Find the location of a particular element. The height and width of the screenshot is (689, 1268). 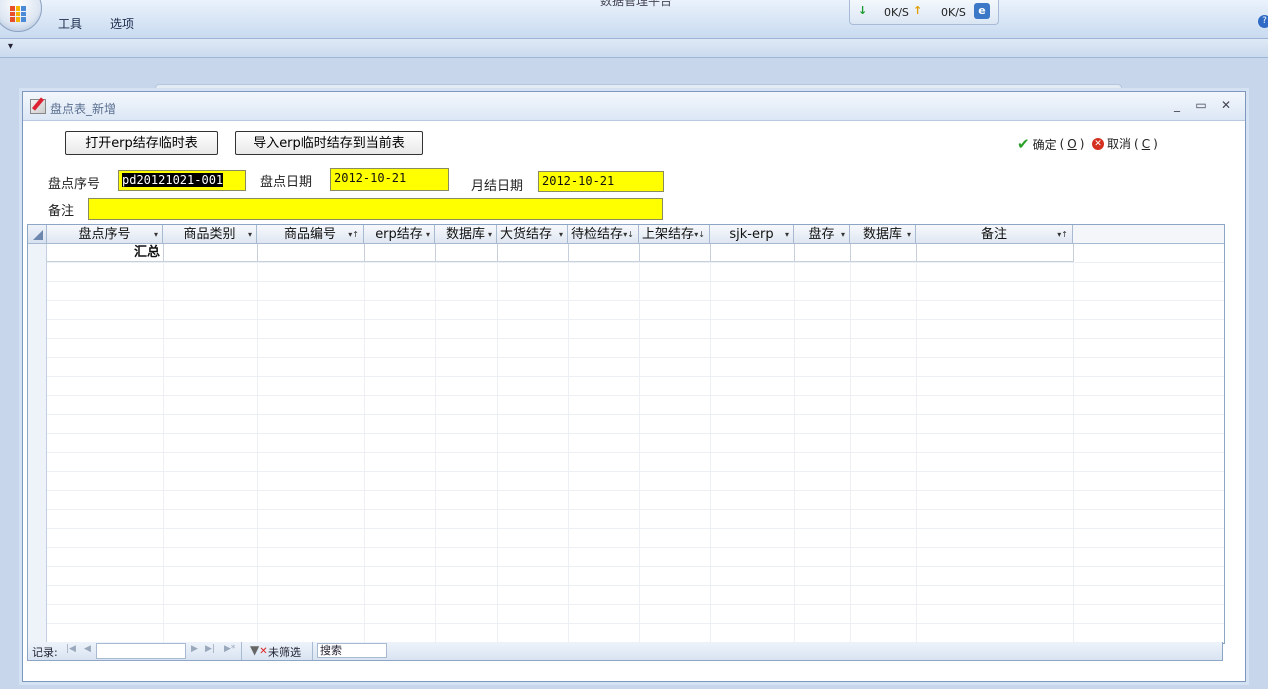

quick-access-toolbar: ▾ is located at coordinates (634, 48).